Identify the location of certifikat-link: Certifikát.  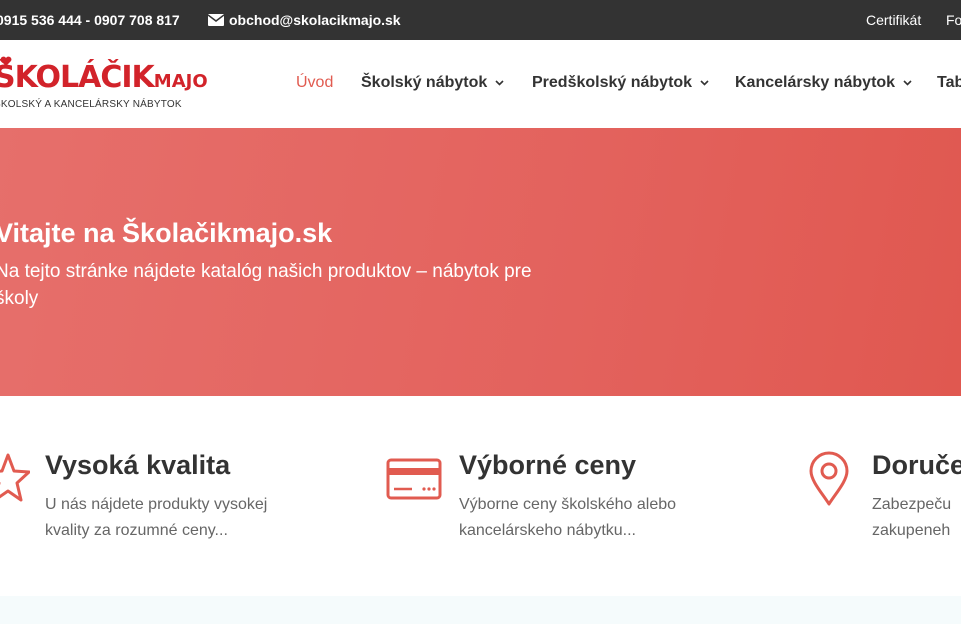
(893, 20).